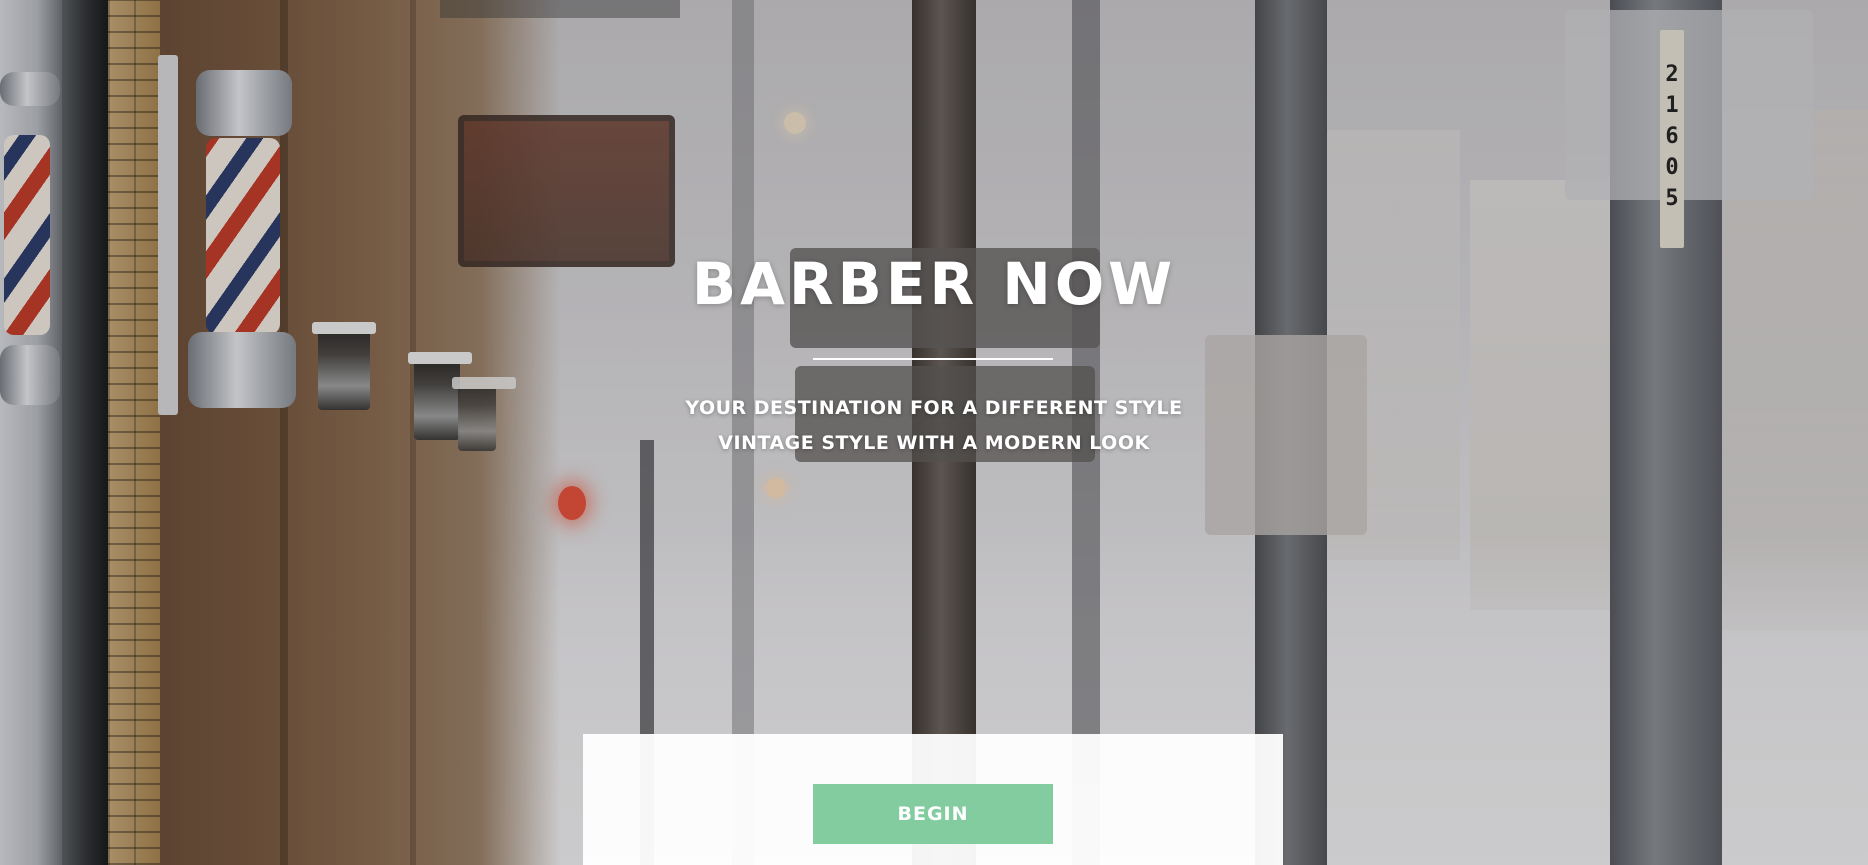 Image resolution: width=1868 pixels, height=865 pixels. Describe the element at coordinates (934, 284) in the screenshot. I see `hero-title: BARBER NOW` at that location.